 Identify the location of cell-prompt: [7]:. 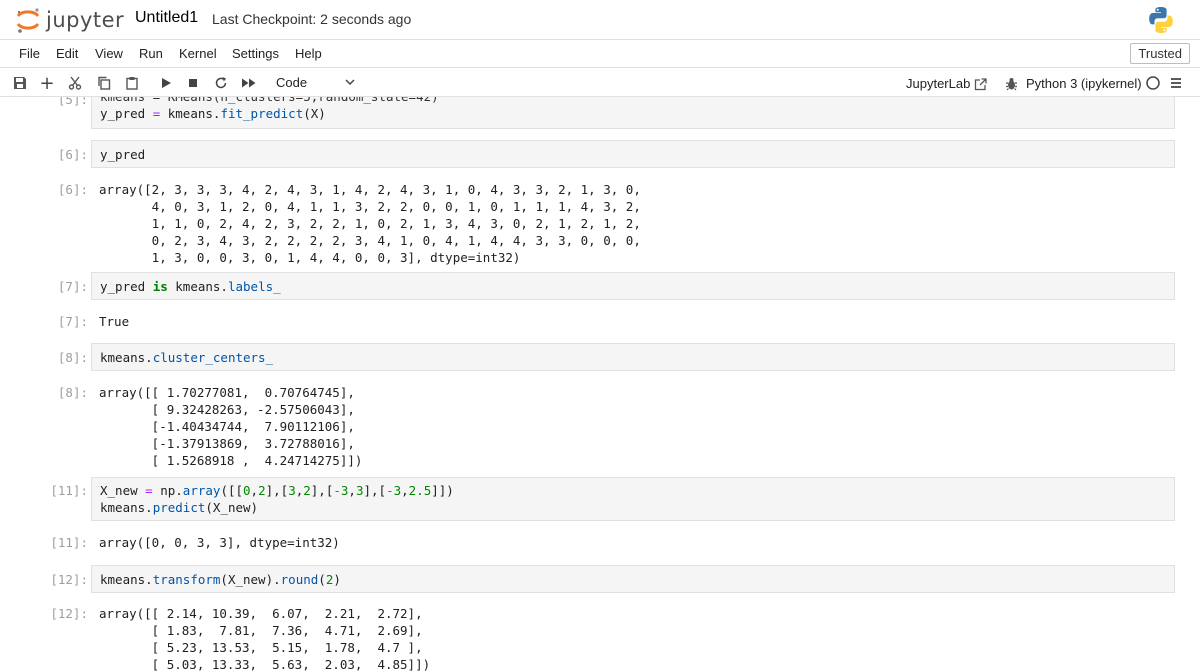
(72, 286).